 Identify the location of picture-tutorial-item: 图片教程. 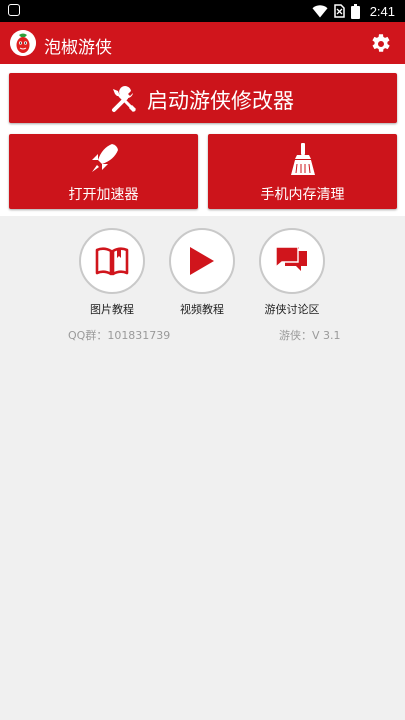
(112, 272).